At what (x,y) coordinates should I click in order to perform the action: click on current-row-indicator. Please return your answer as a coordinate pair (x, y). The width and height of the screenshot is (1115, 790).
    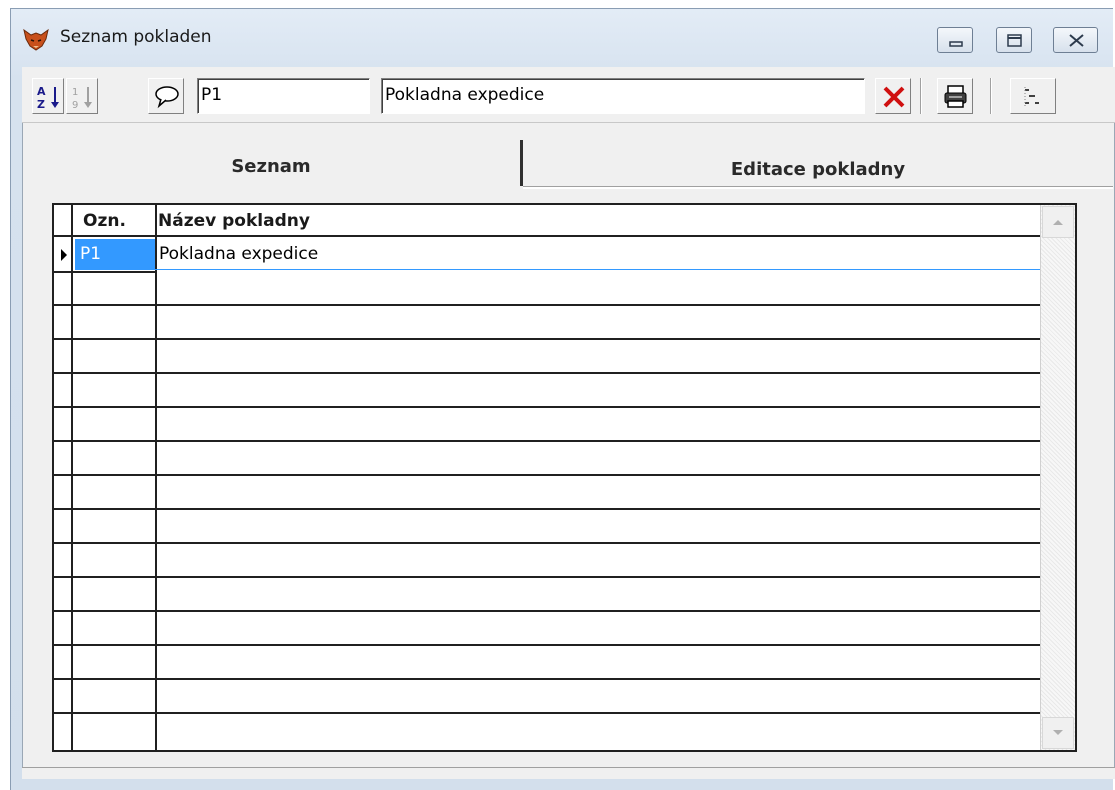
    Looking at the image, I should click on (64, 255).